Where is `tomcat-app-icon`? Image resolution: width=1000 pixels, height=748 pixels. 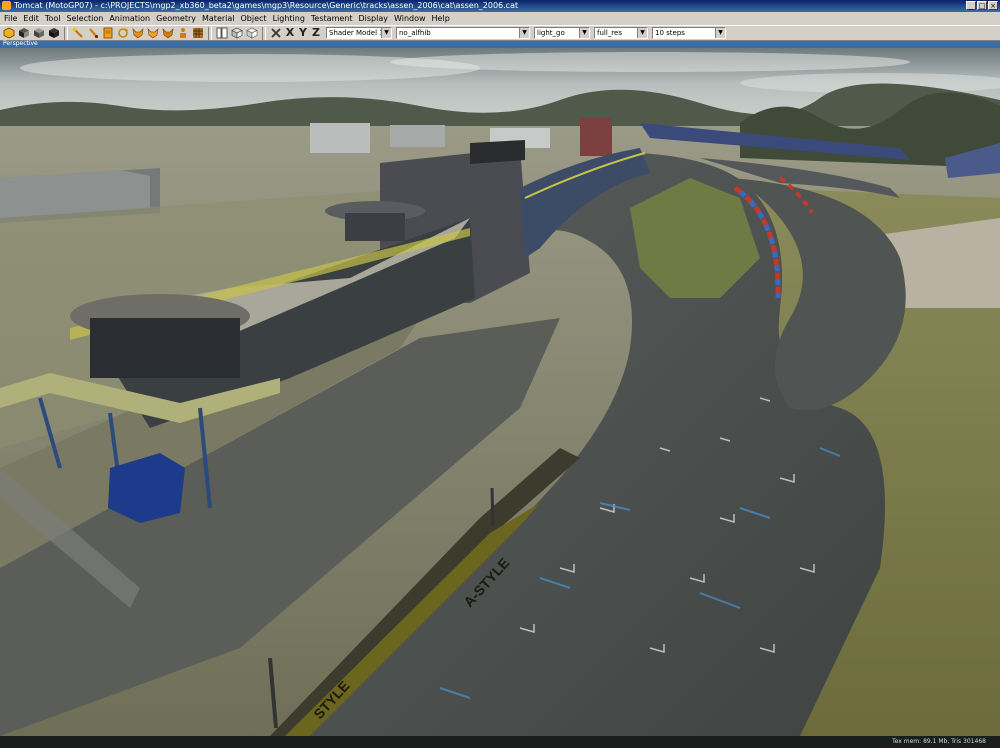
tomcat-app-icon is located at coordinates (6, 5).